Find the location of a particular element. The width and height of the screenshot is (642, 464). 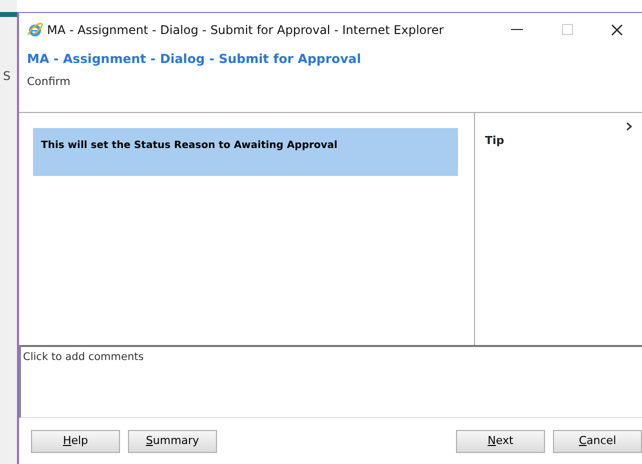

background-text: S is located at coordinates (7, 76).